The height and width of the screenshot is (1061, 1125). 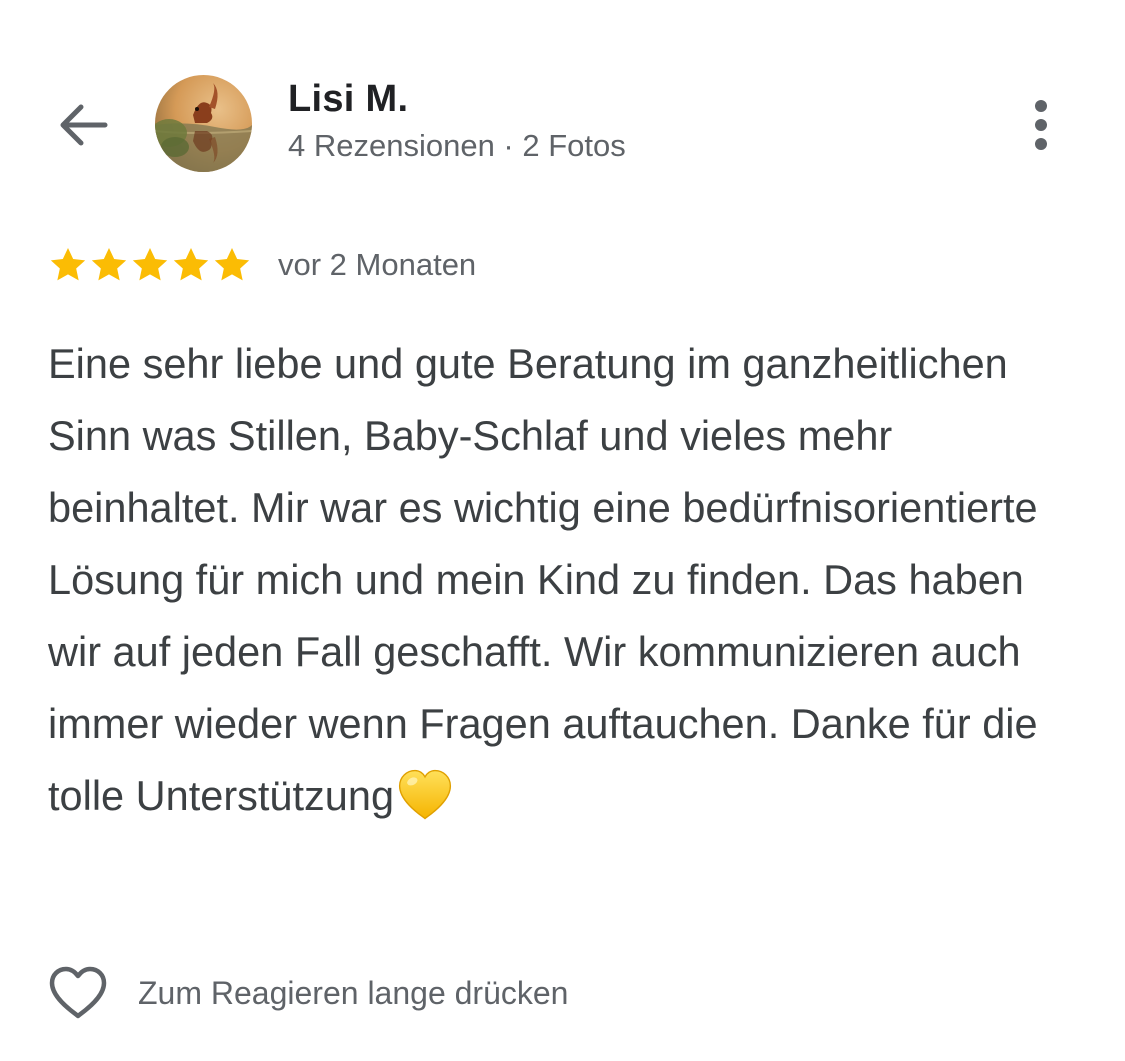 I want to click on reviewer-name: Lisi M., so click(x=348, y=99).